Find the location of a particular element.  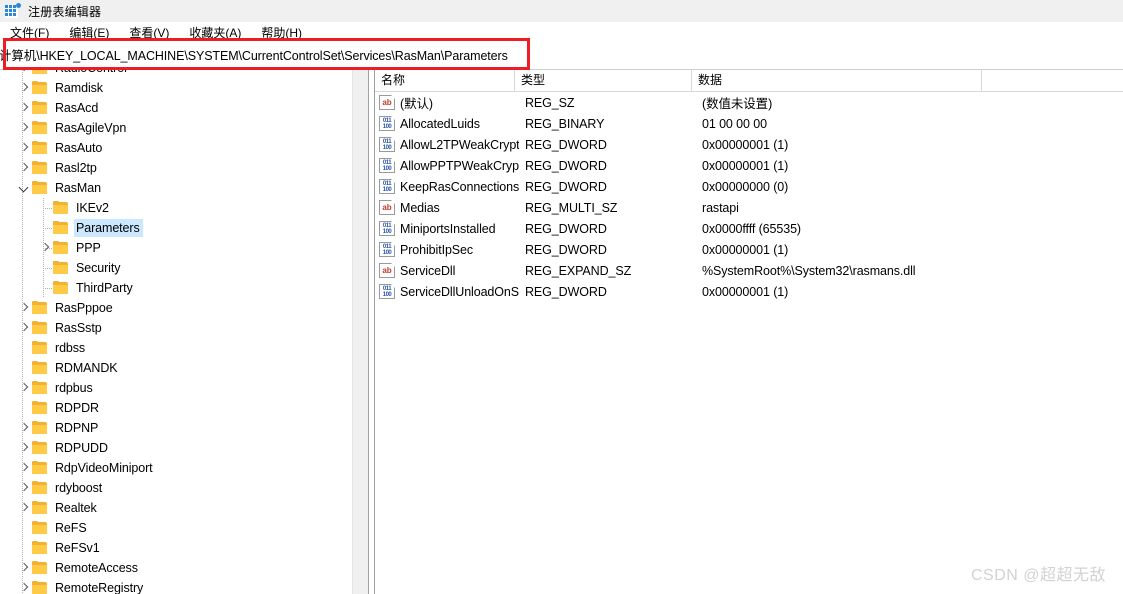

tree-item-rasl2tp: Rasl2tp is located at coordinates (184, 168).